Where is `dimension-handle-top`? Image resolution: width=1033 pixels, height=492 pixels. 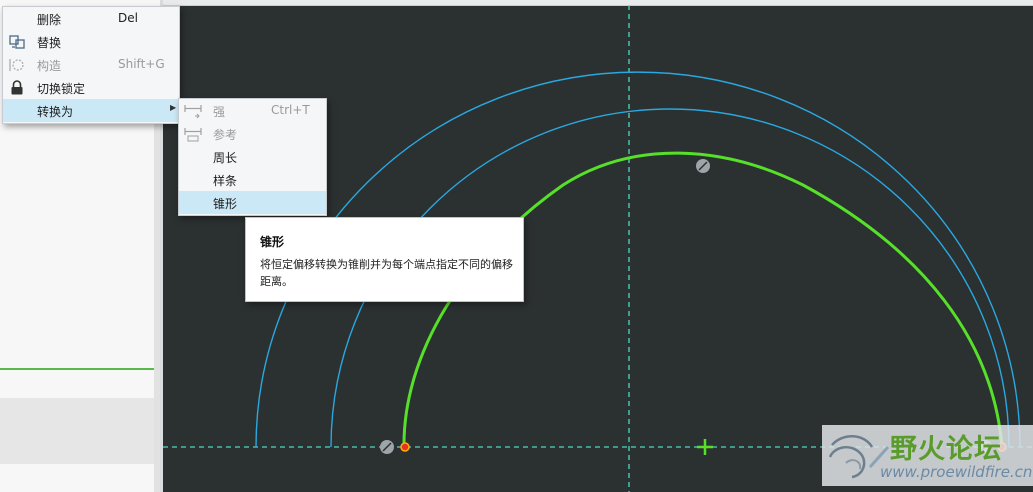 dimension-handle-top is located at coordinates (703, 166).